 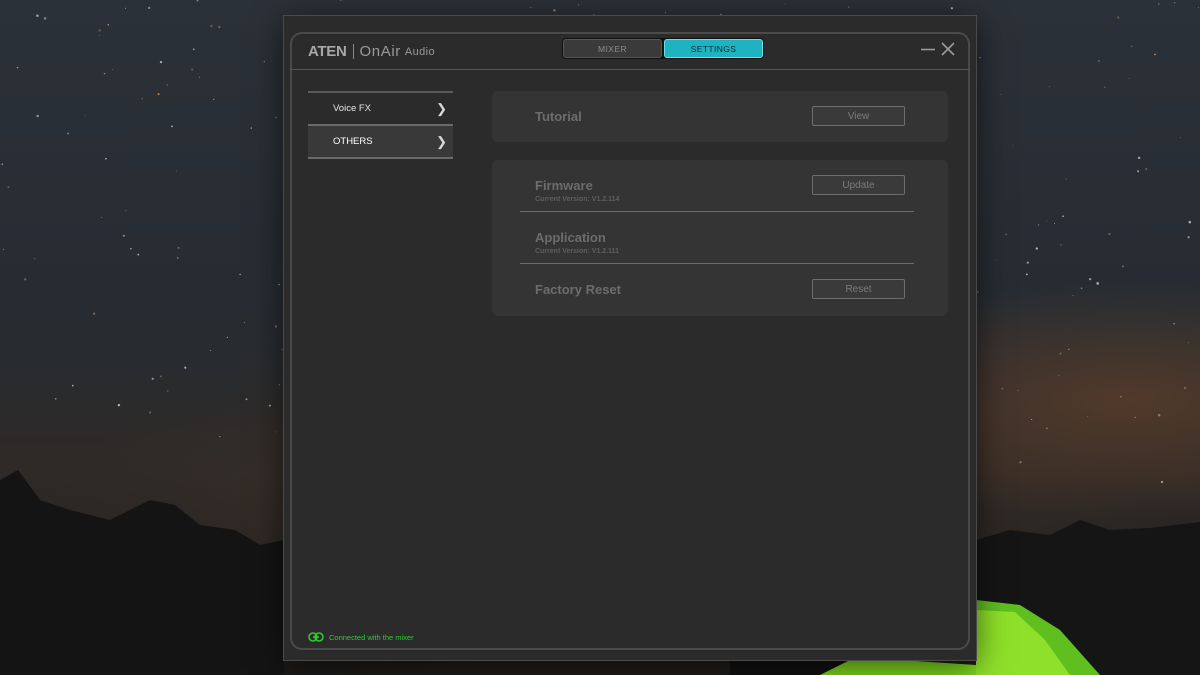 What do you see at coordinates (380, 107) in the screenshot?
I see `sidebar-item-voice-fx: Voice FX ❯` at bounding box center [380, 107].